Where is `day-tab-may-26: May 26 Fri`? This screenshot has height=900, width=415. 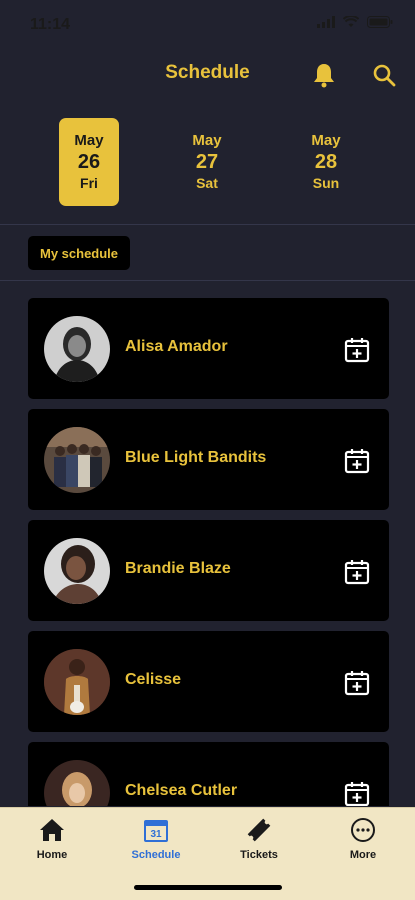
day-tab-may-26: May 26 Fri is located at coordinates (89, 162).